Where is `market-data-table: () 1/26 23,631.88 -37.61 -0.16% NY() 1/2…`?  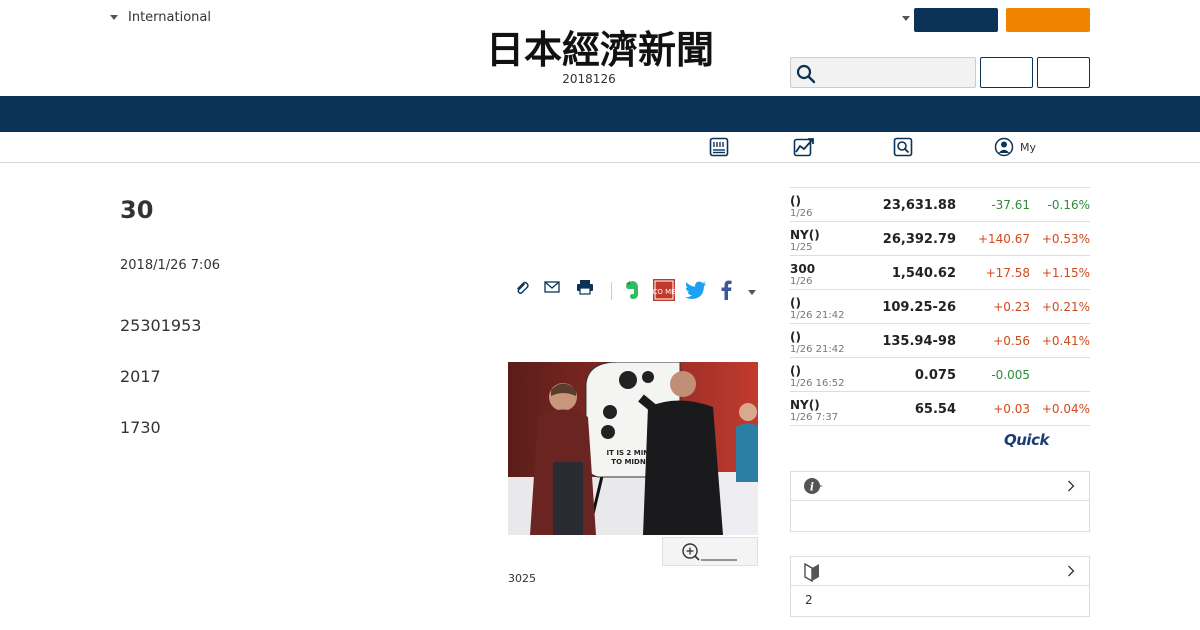 market-data-table: () 1/26 23,631.88 -37.61 -0.16% NY() 1/2… is located at coordinates (940, 306).